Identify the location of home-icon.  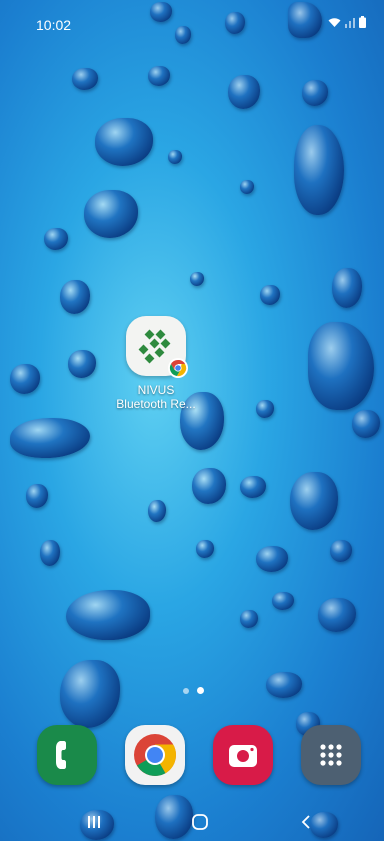
(200, 822).